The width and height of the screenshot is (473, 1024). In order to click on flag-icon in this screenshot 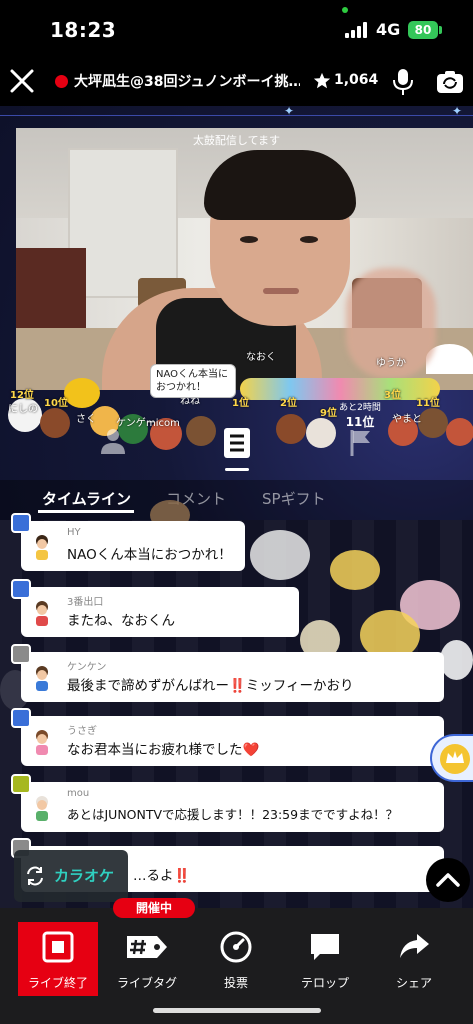, I will do `click(361, 443)`.